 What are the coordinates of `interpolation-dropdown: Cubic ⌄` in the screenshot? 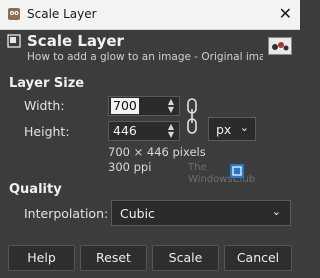 It's located at (201, 213).